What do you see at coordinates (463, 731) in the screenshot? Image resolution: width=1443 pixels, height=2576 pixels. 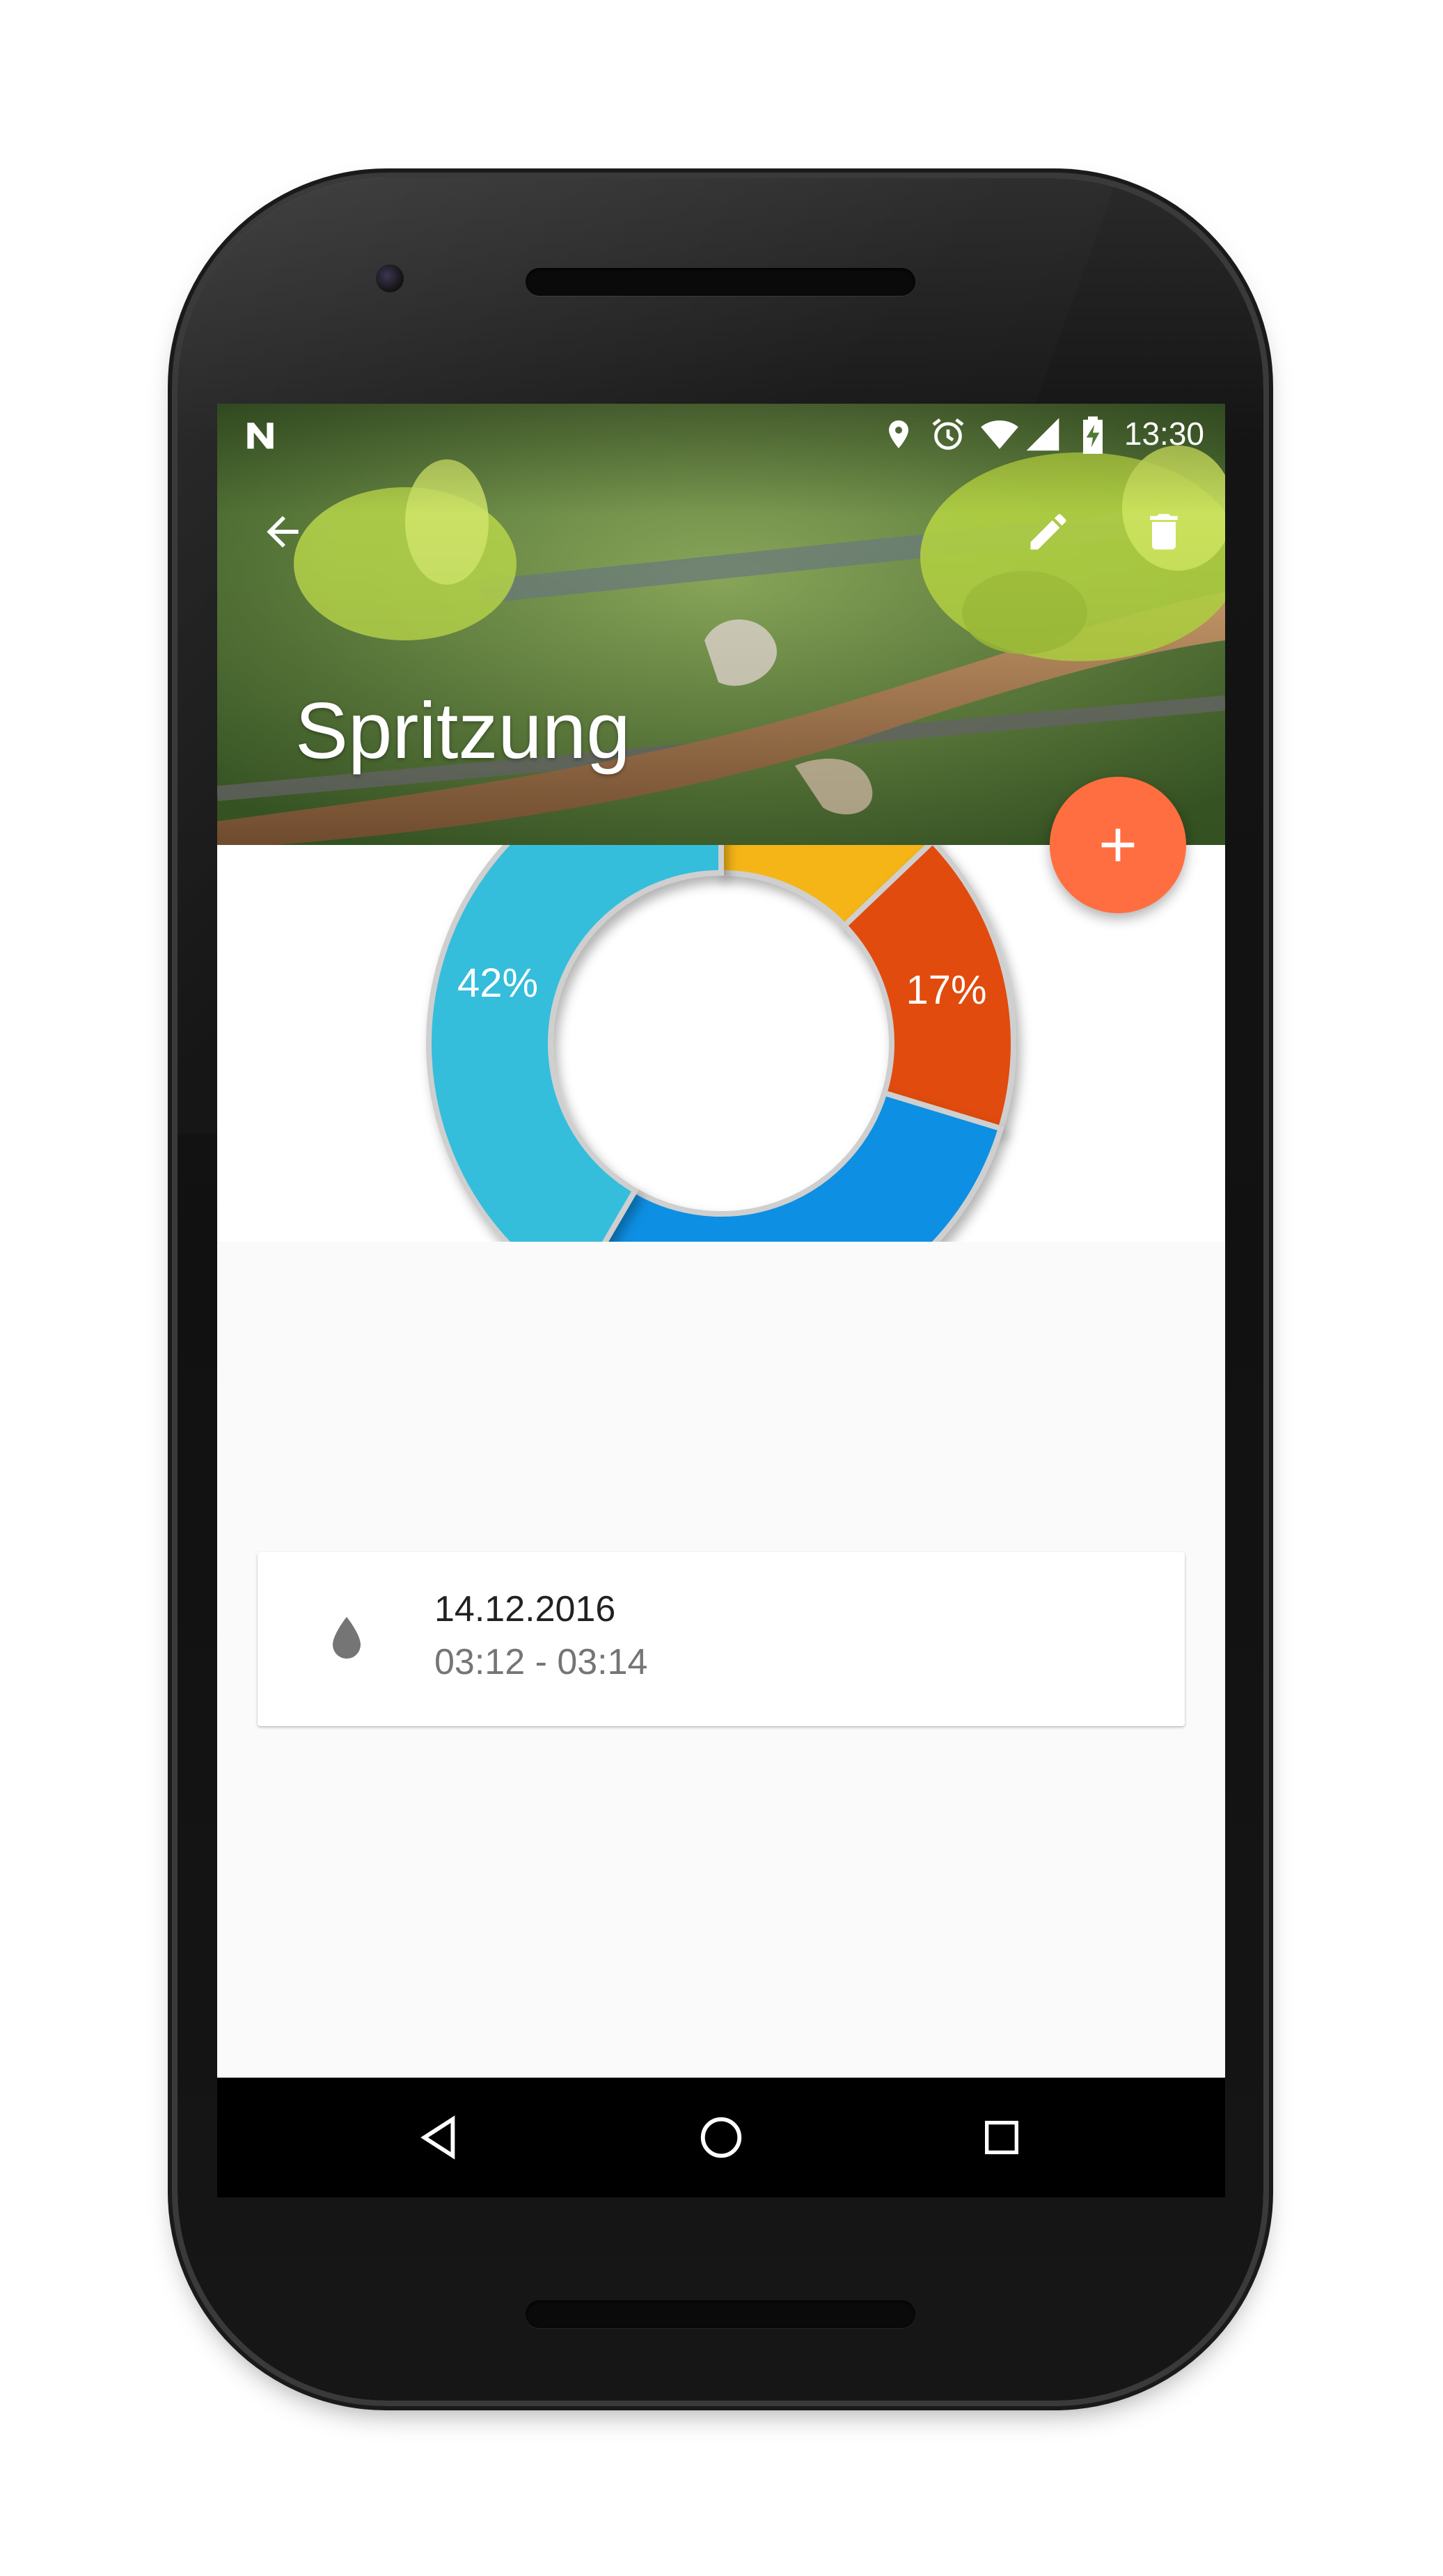 I see `page-title: Spritzung` at bounding box center [463, 731].